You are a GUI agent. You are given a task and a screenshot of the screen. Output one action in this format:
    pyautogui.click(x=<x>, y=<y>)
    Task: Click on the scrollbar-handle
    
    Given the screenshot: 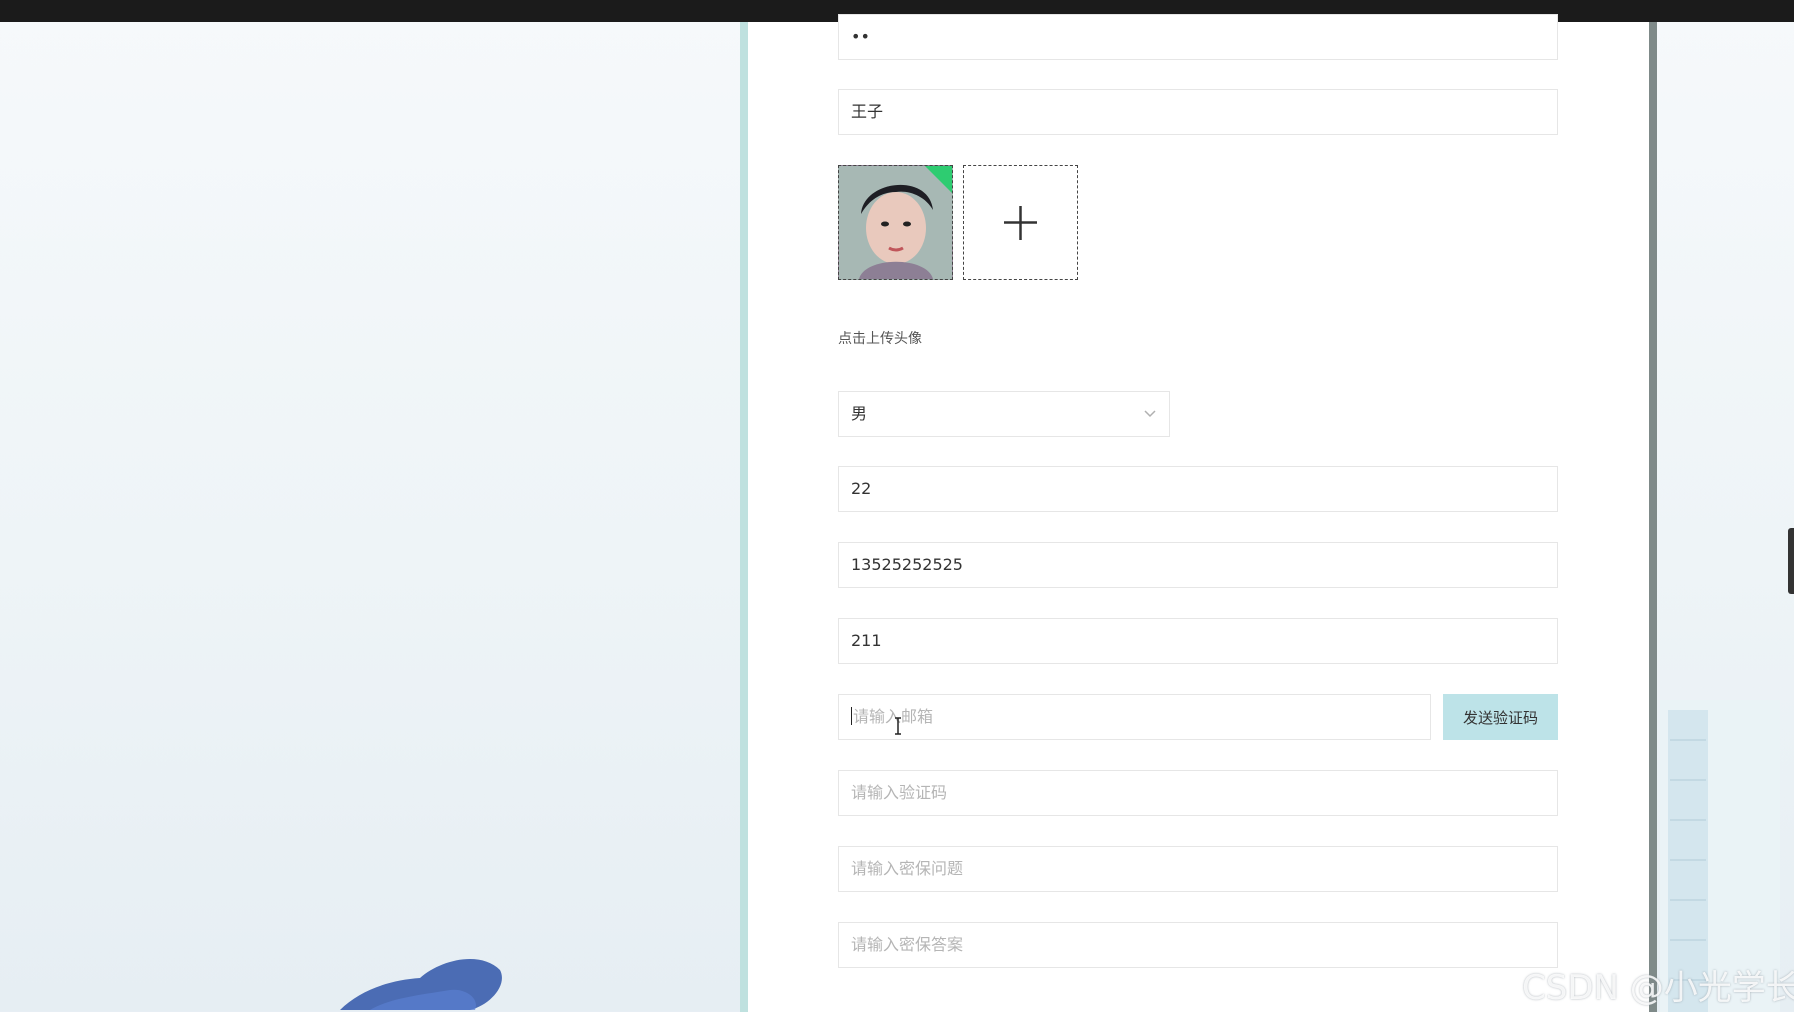 What is the action you would take?
    pyautogui.click(x=1791, y=561)
    